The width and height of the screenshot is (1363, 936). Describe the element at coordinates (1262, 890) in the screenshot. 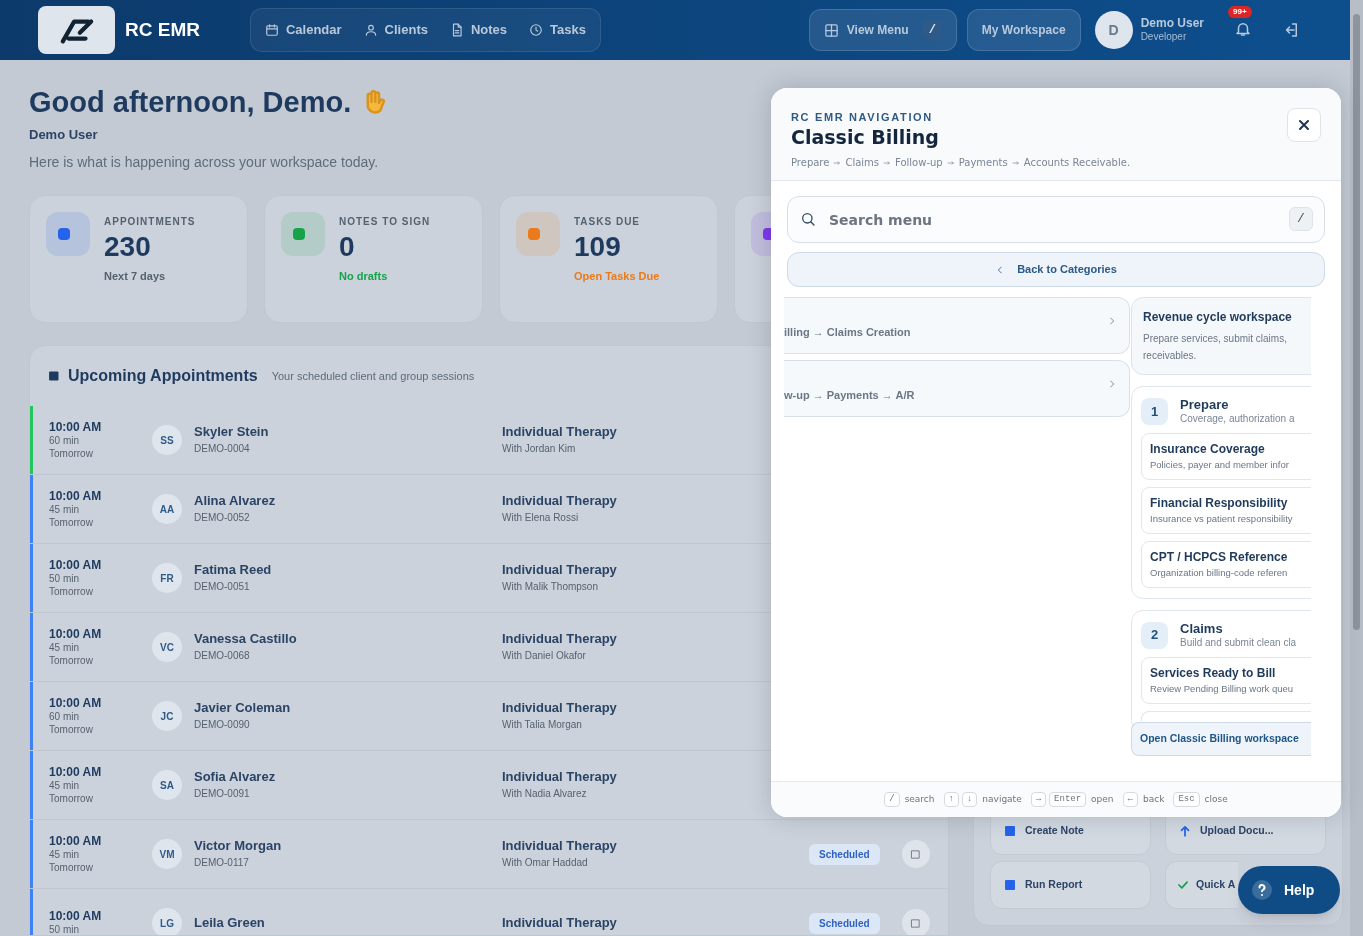

I see `help-icon` at that location.